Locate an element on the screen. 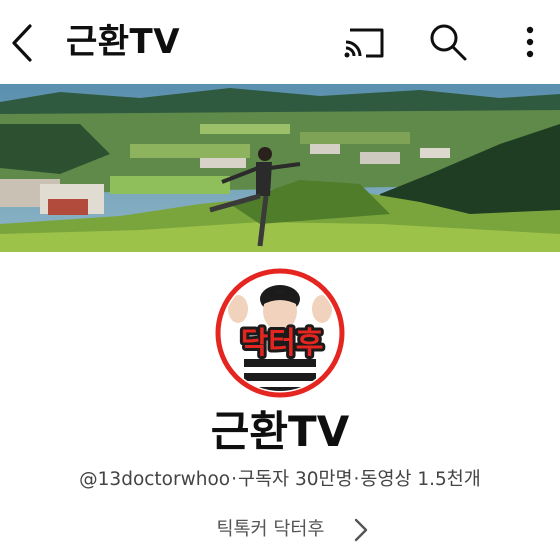 The image size is (560, 560). channel-meta: @13doctorwhoo·구독자 30만명·동영상 1.5천개 is located at coordinates (280, 480).